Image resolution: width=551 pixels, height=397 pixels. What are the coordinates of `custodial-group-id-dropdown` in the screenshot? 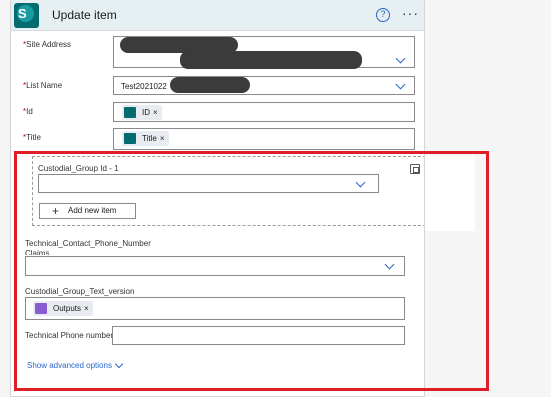 It's located at (208, 183).